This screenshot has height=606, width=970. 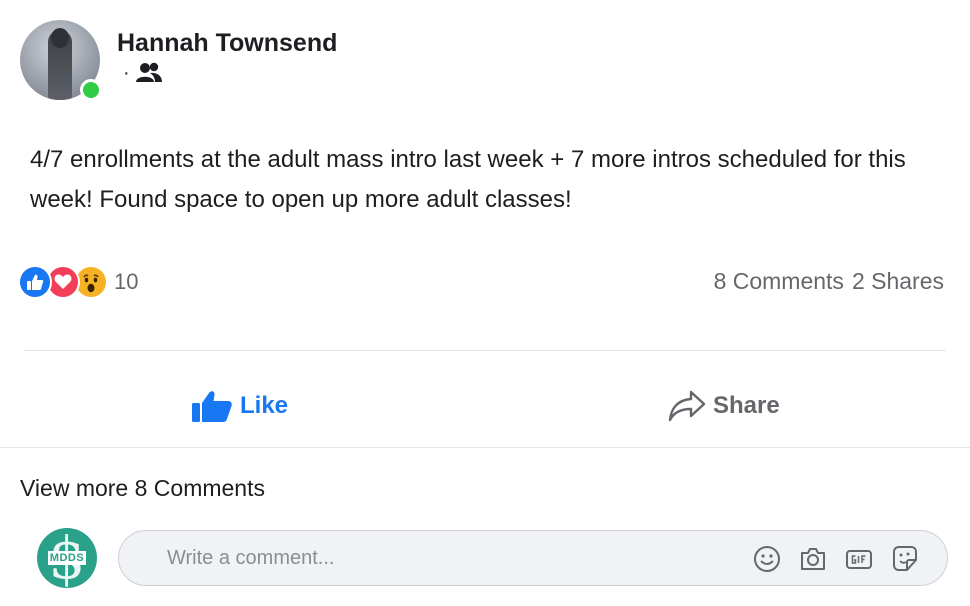 What do you see at coordinates (813, 559) in the screenshot?
I see `camera-icon` at bounding box center [813, 559].